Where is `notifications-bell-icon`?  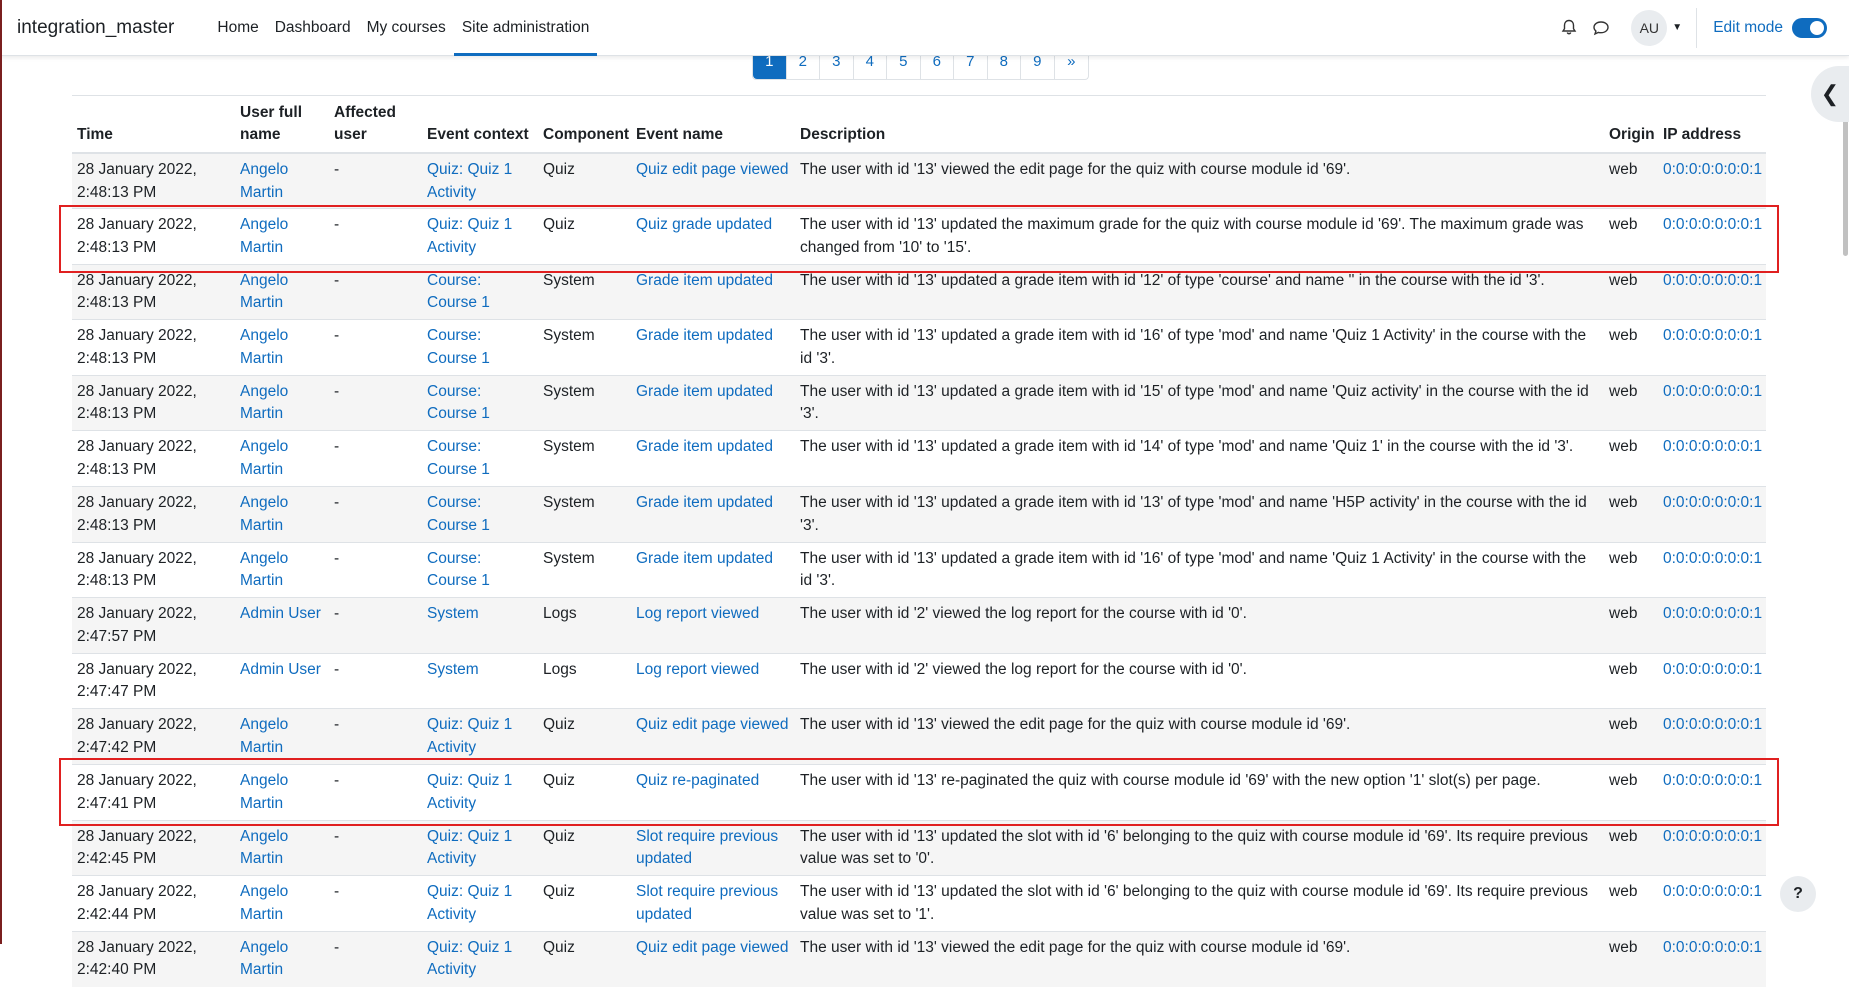 notifications-bell-icon is located at coordinates (1569, 28).